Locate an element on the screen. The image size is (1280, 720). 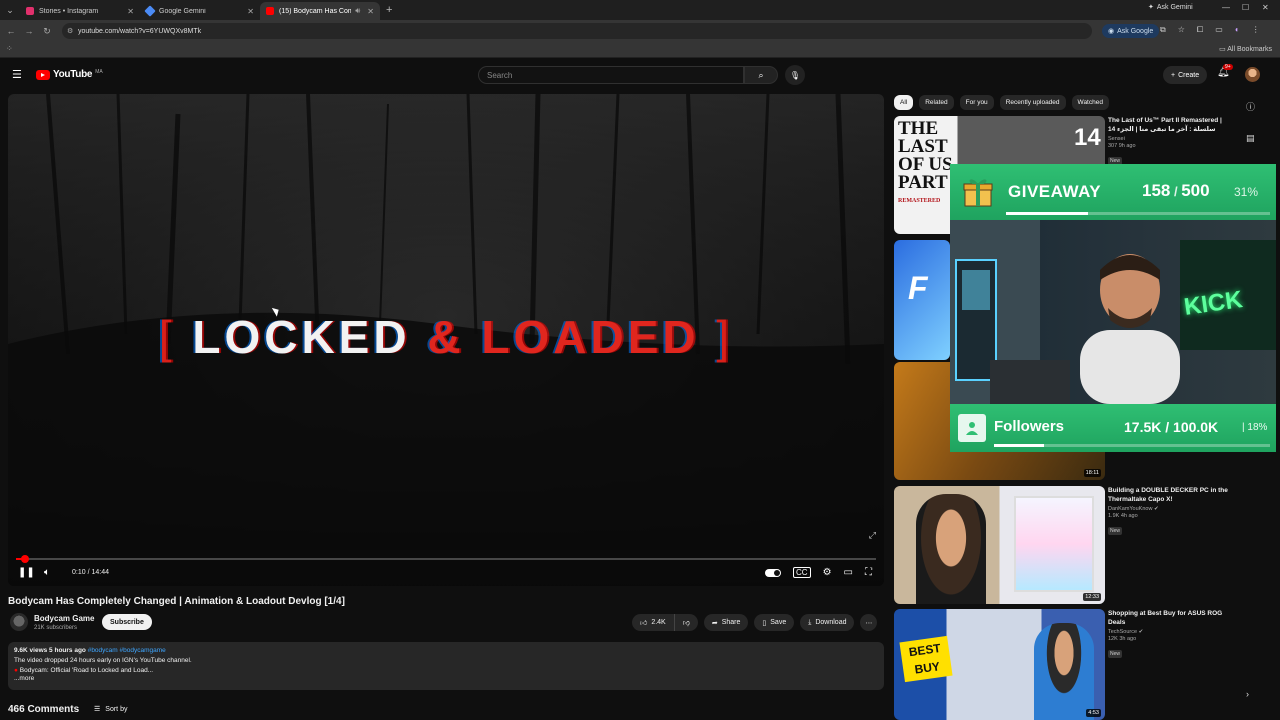
sort-icon: ☰ is located at coordinates (97, 709).